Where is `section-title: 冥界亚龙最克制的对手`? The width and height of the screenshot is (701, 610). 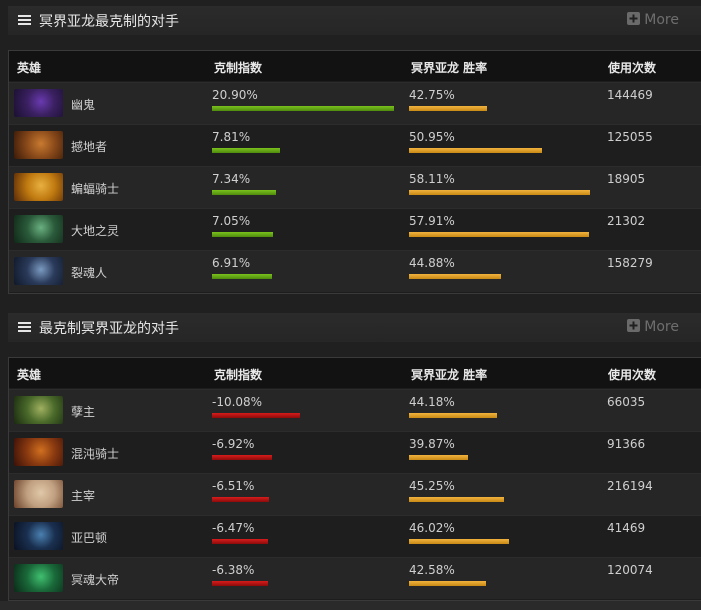 section-title: 冥界亚龙最克制的对手 is located at coordinates (109, 22).